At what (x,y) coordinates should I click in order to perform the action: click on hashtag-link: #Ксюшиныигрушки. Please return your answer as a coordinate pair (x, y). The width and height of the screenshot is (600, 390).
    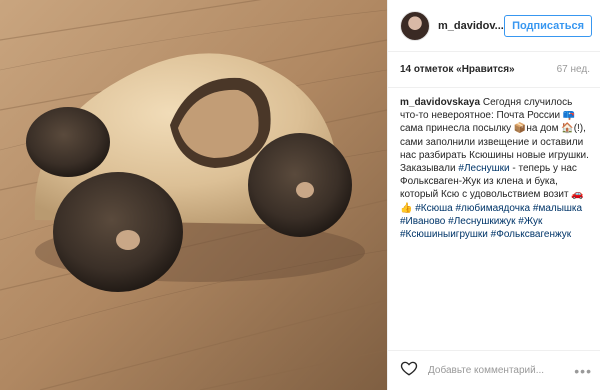
    Looking at the image, I should click on (444, 234).